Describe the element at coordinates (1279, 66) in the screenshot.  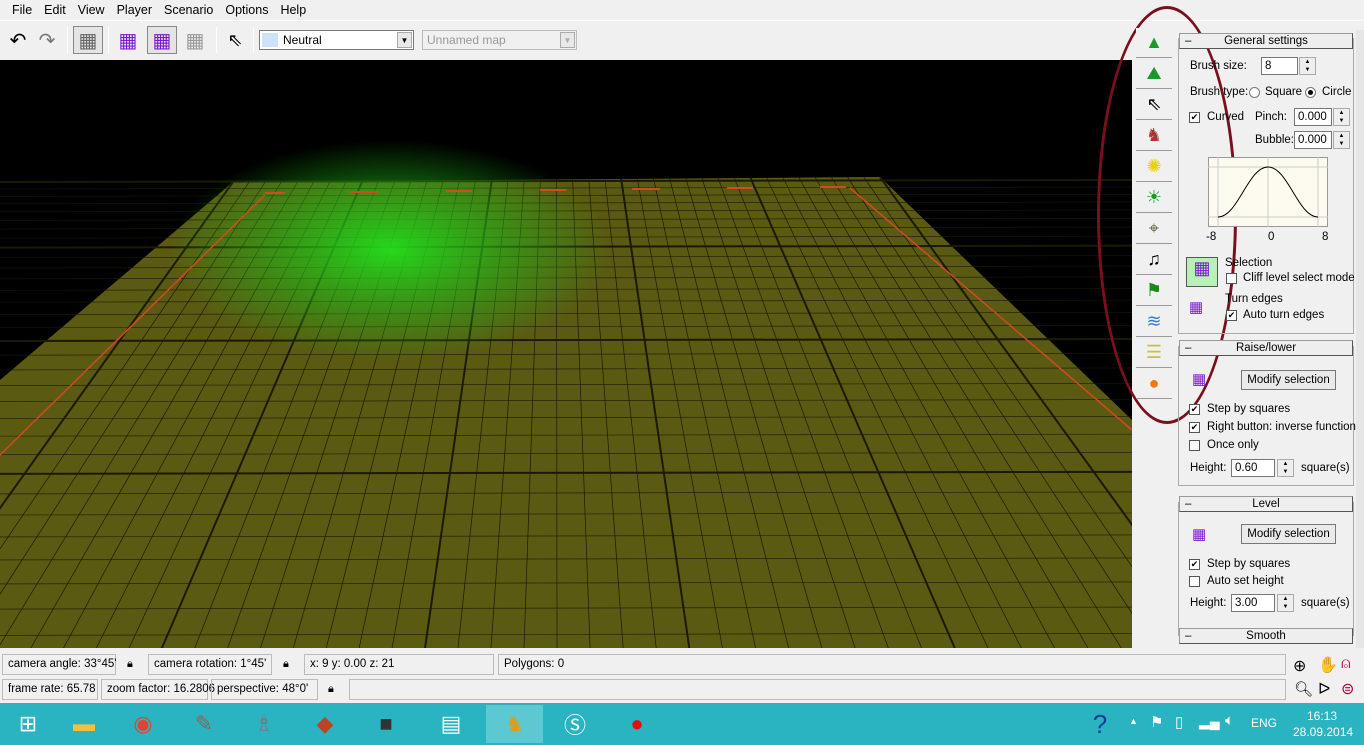
I see `brush-size-input: 8` at that location.